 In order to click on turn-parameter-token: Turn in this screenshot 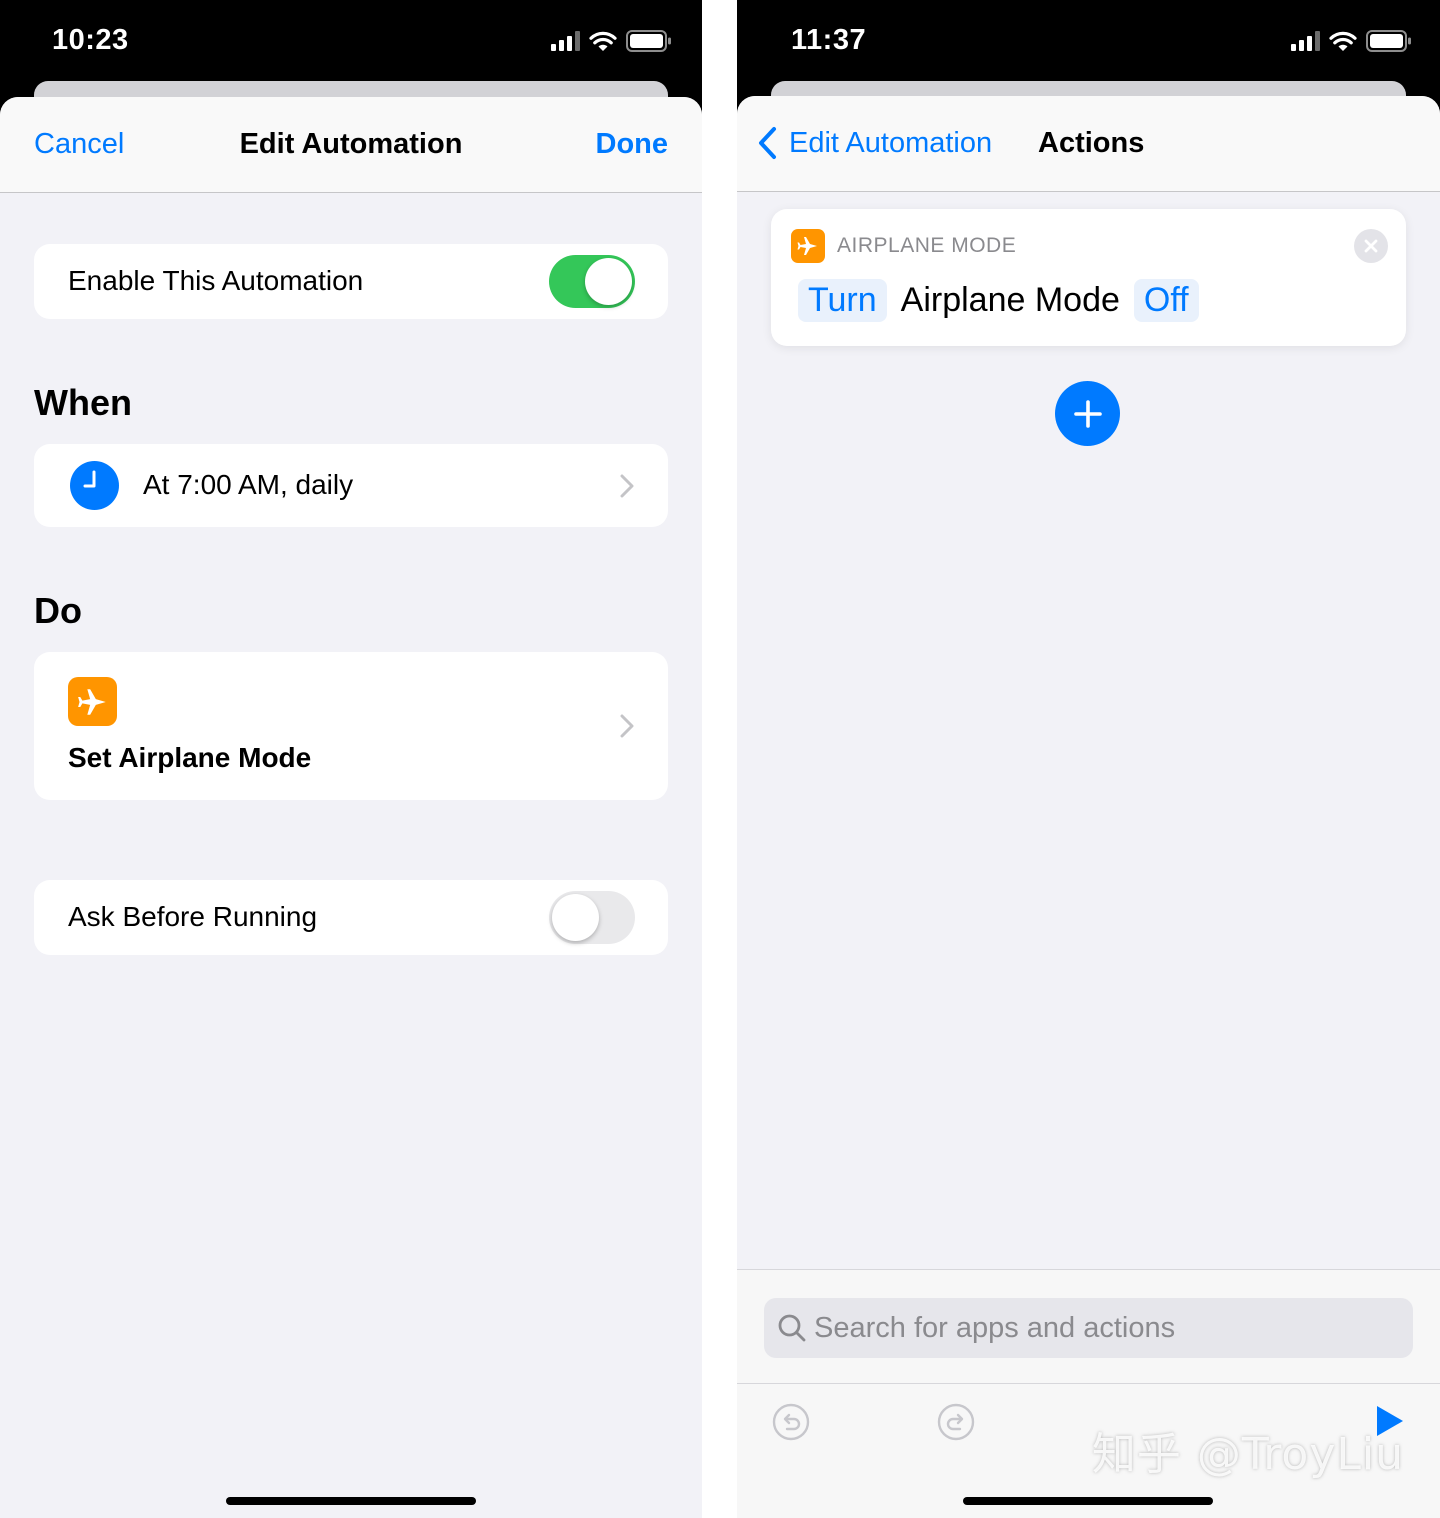, I will do `click(842, 300)`.